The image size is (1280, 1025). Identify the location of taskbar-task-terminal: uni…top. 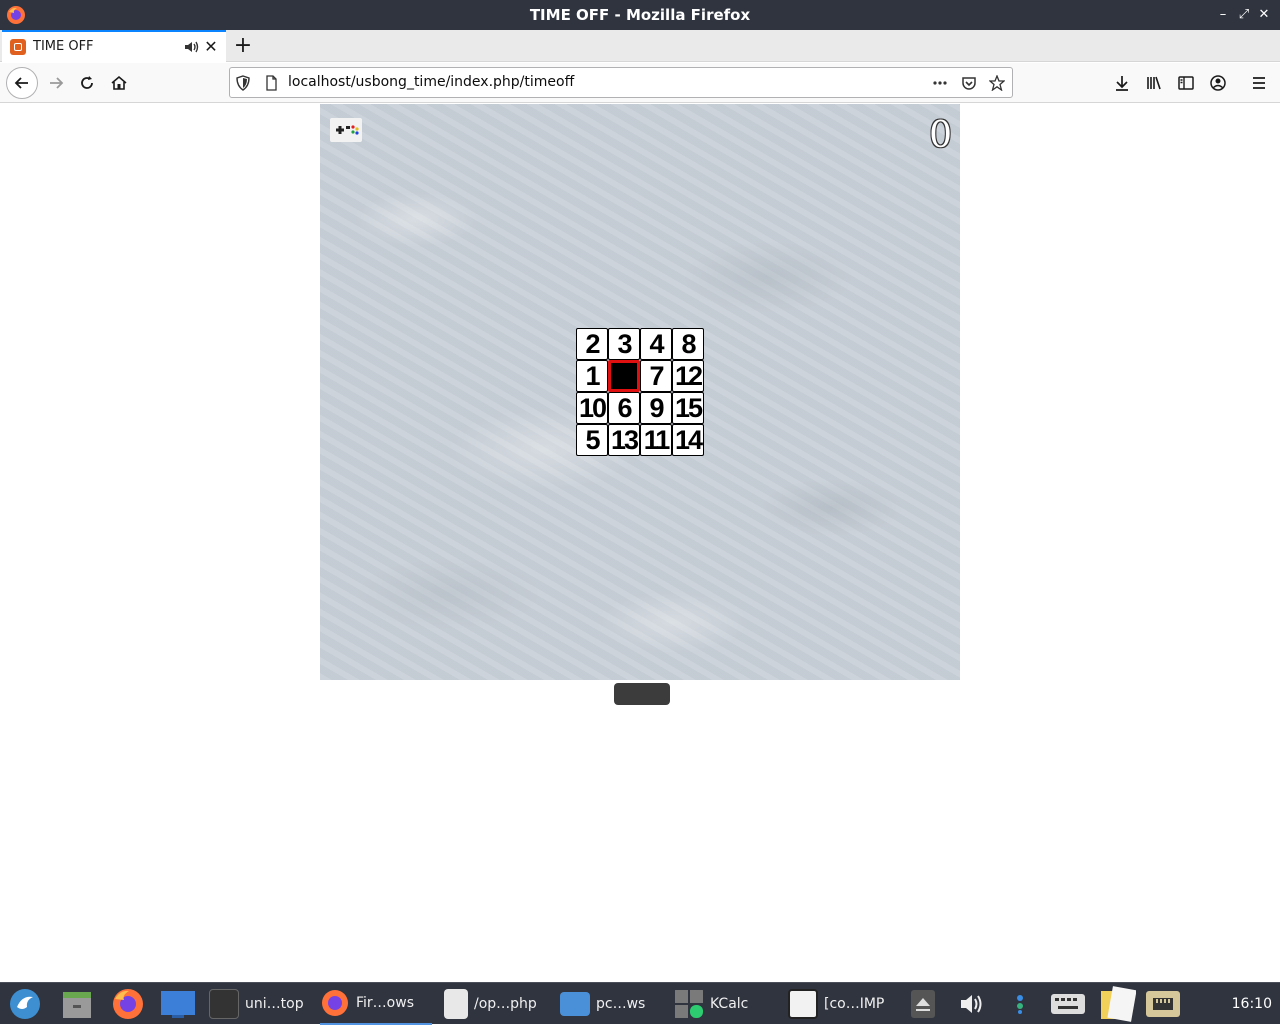
(256, 1004).